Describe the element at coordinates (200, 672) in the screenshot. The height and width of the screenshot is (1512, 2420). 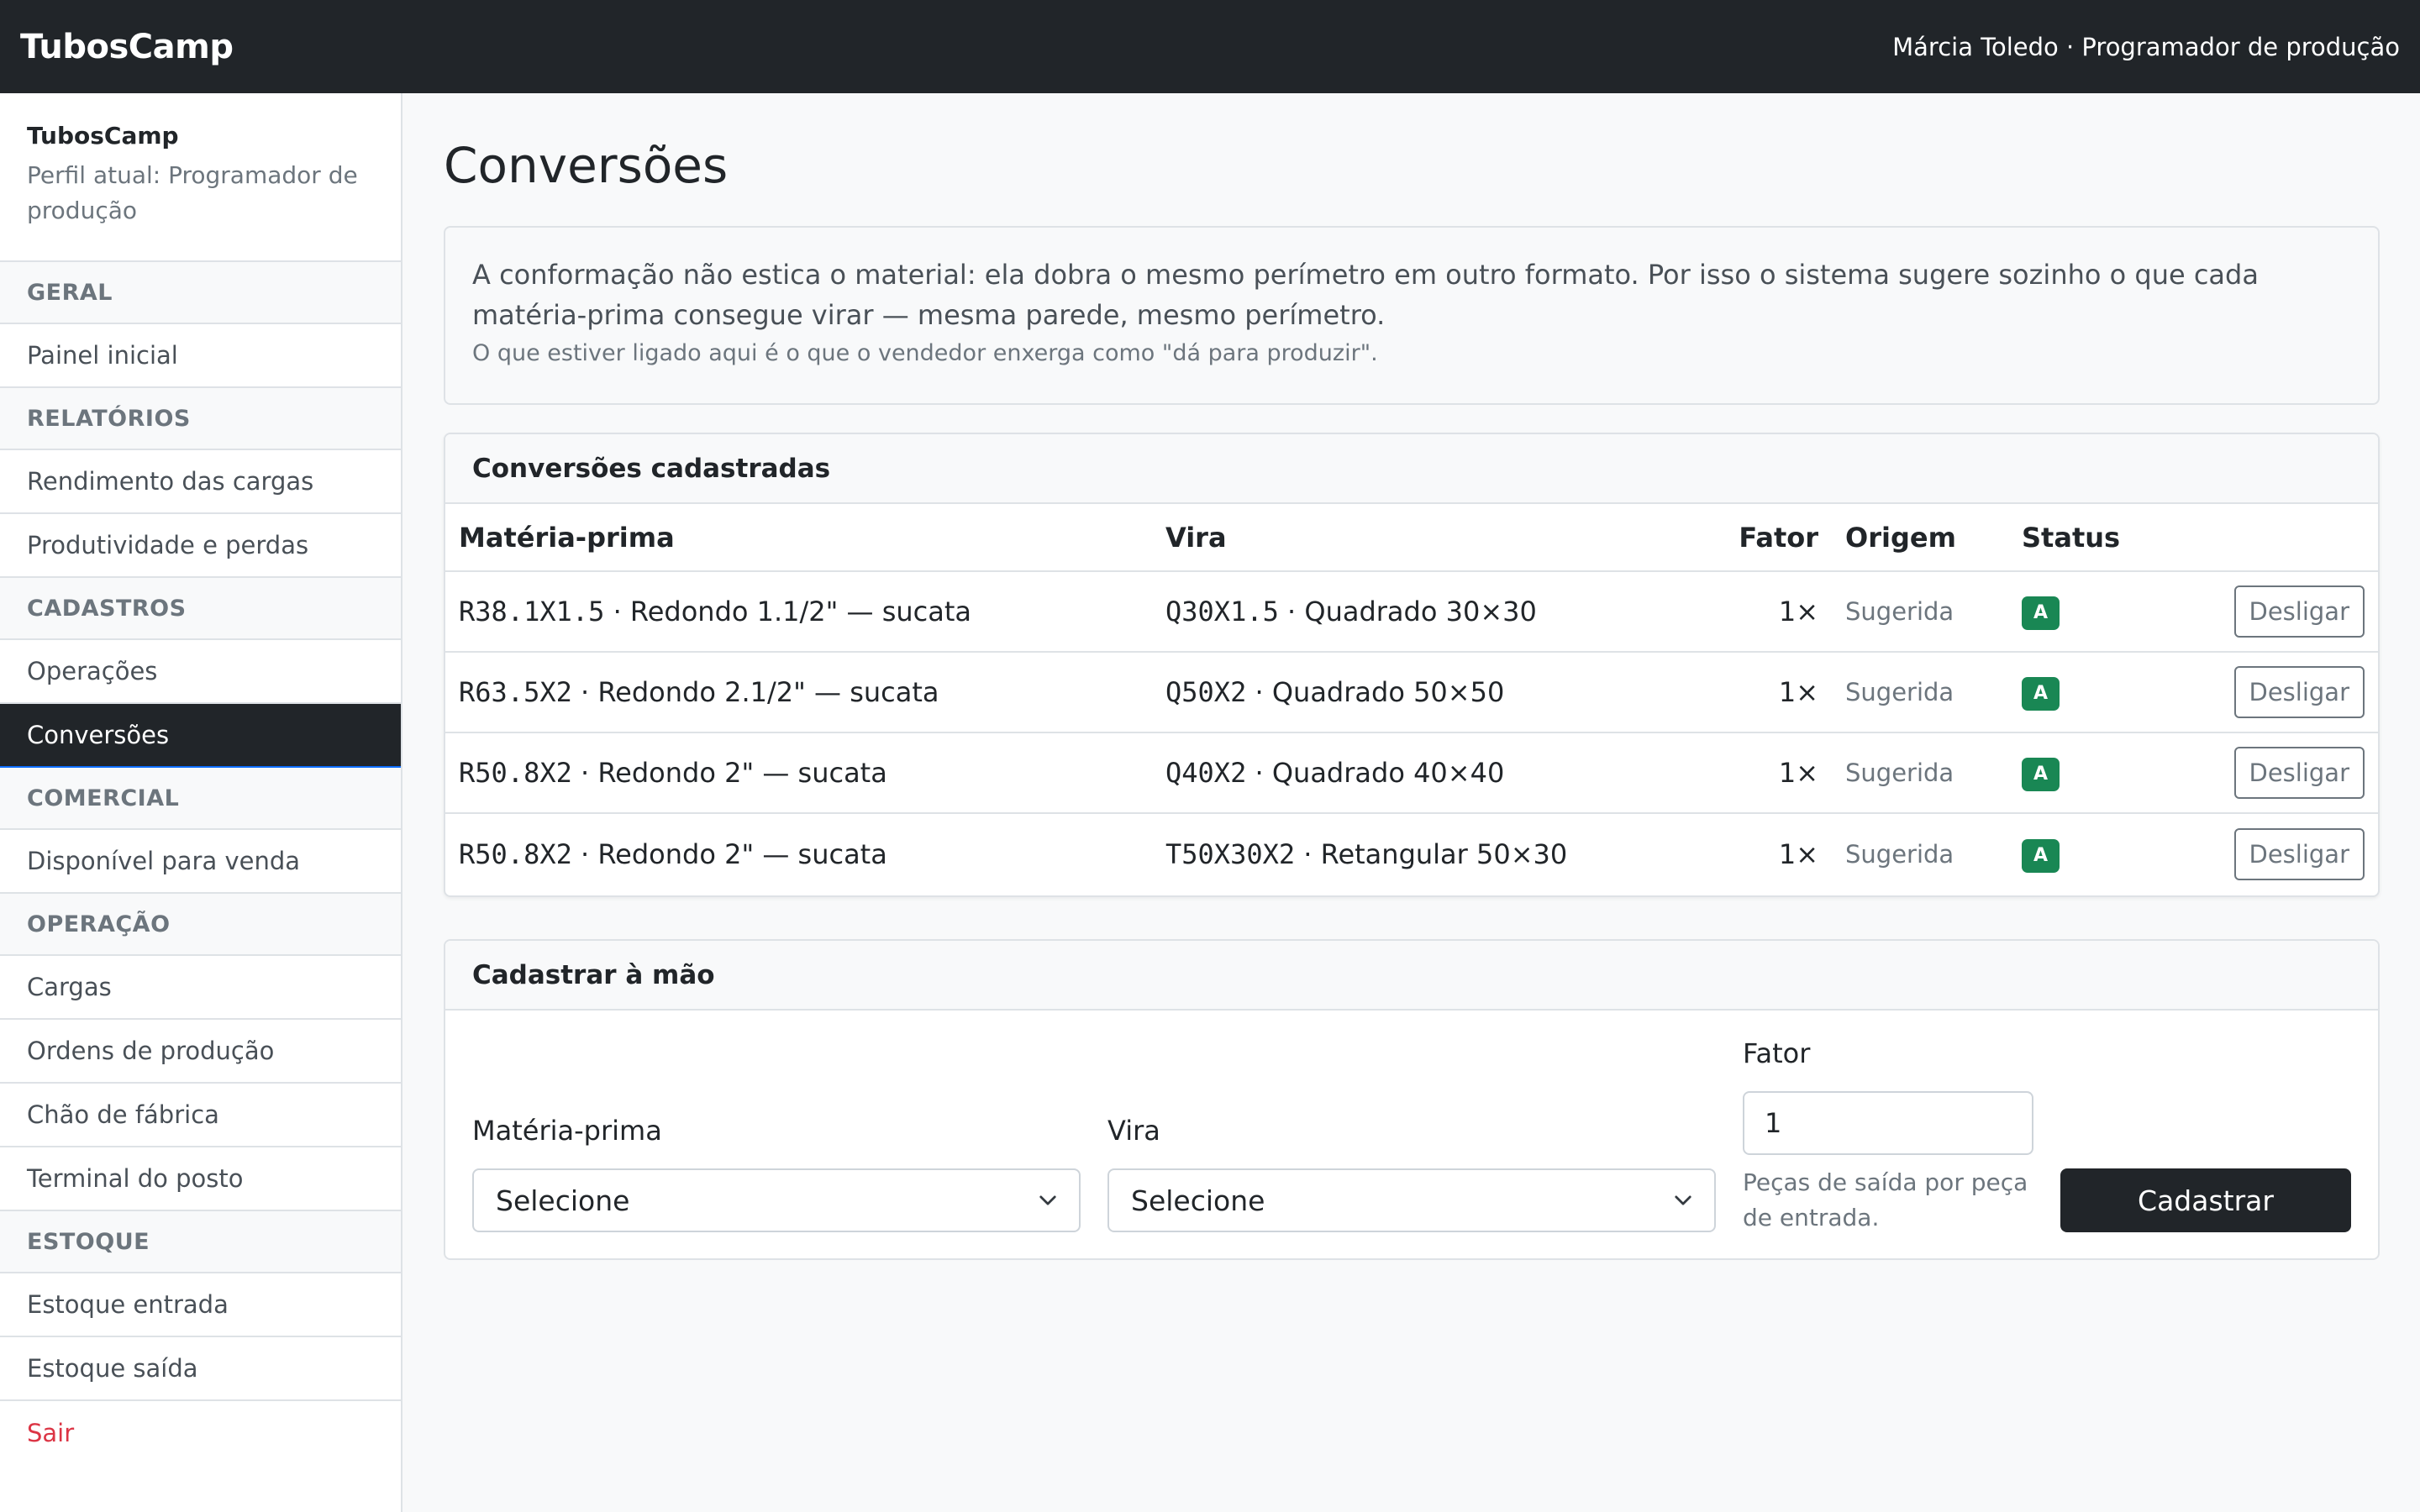
I see `sidebar-item-operacoes: Operações` at that location.